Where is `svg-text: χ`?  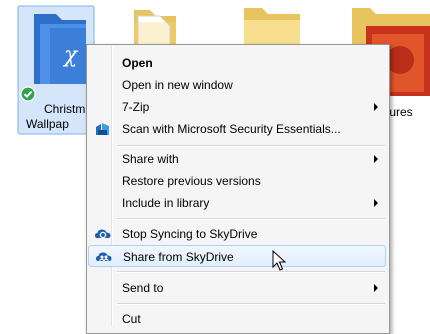 svg-text: χ is located at coordinates (70, 55).